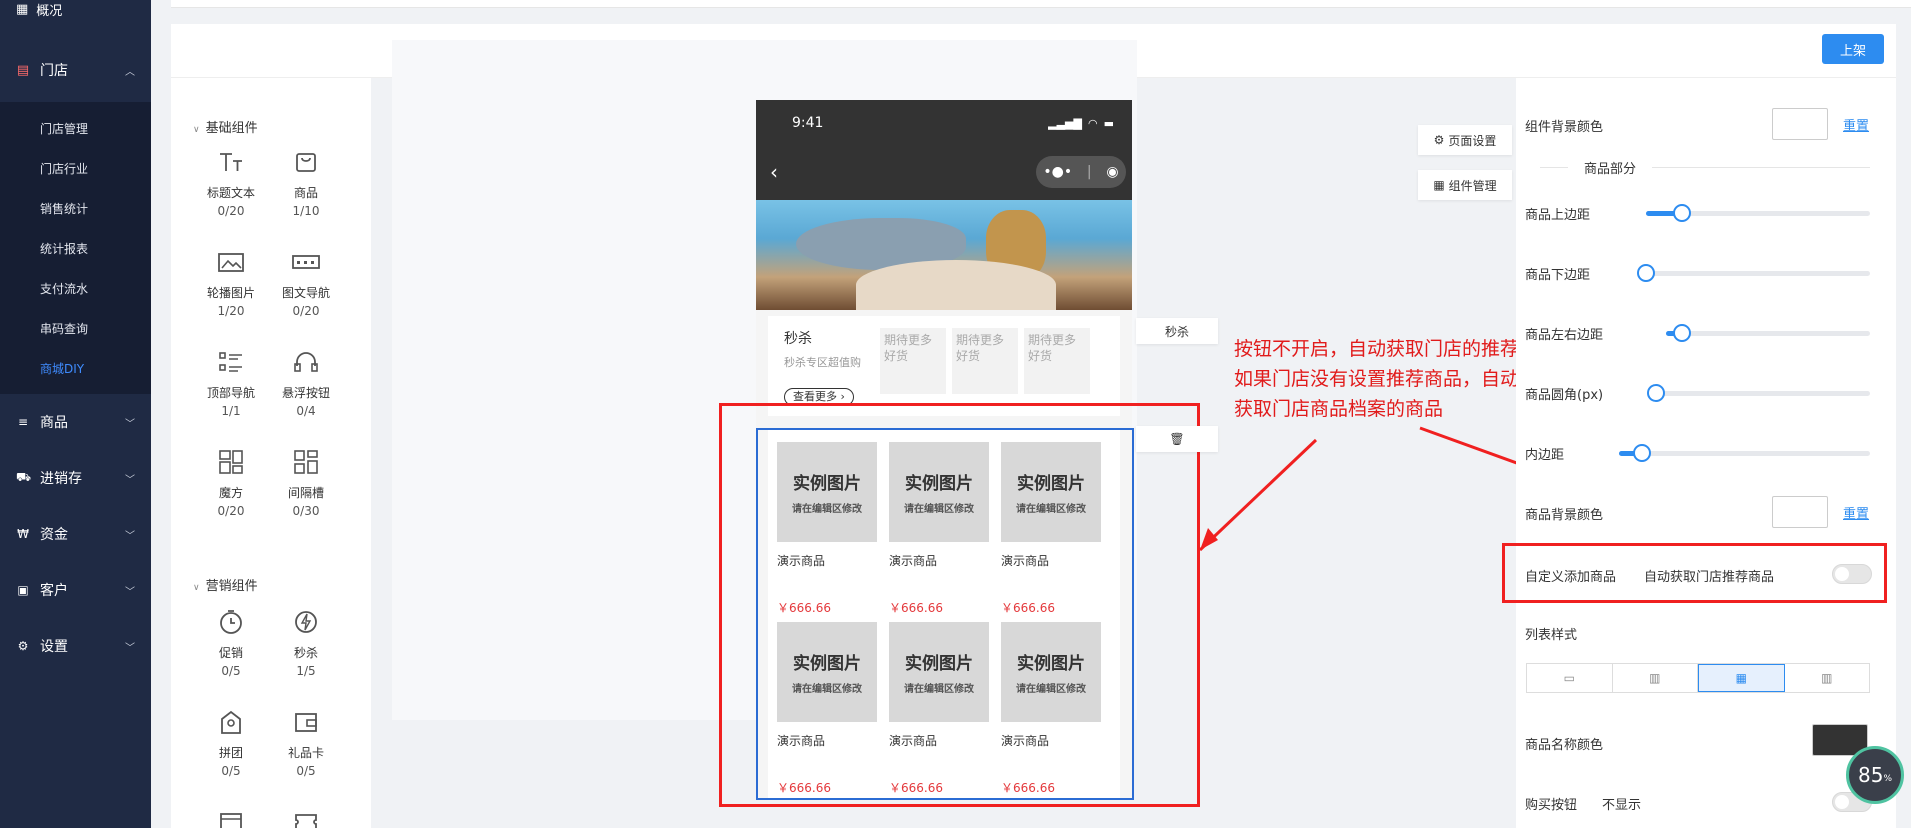 The height and width of the screenshot is (828, 1911). What do you see at coordinates (130, 72) in the screenshot?
I see `chevron-up-icon: ︿` at bounding box center [130, 72].